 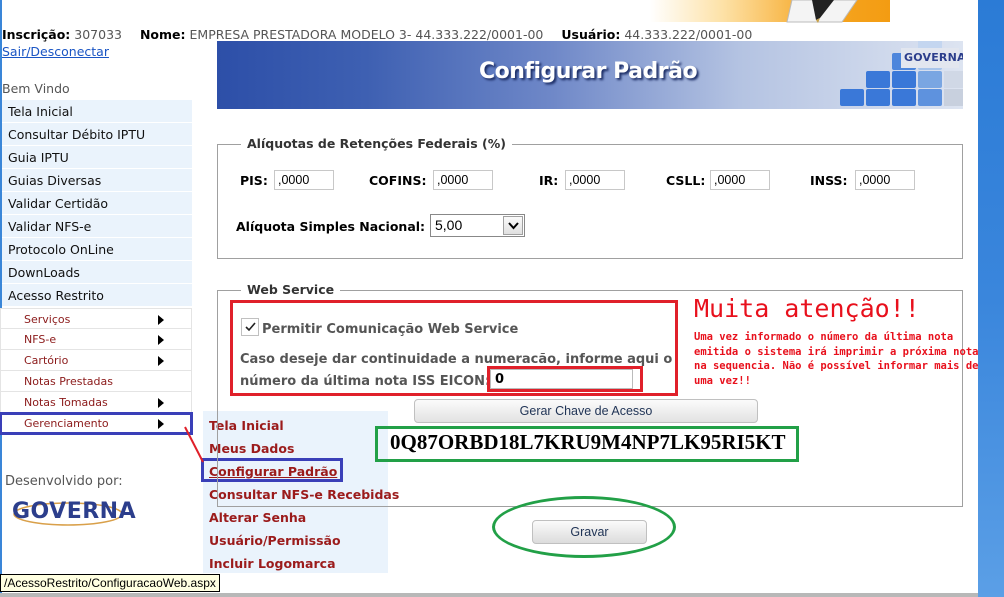 What do you see at coordinates (97, 180) in the screenshot?
I see `sidebar-item-guias-diversas: Guias Diversas` at bounding box center [97, 180].